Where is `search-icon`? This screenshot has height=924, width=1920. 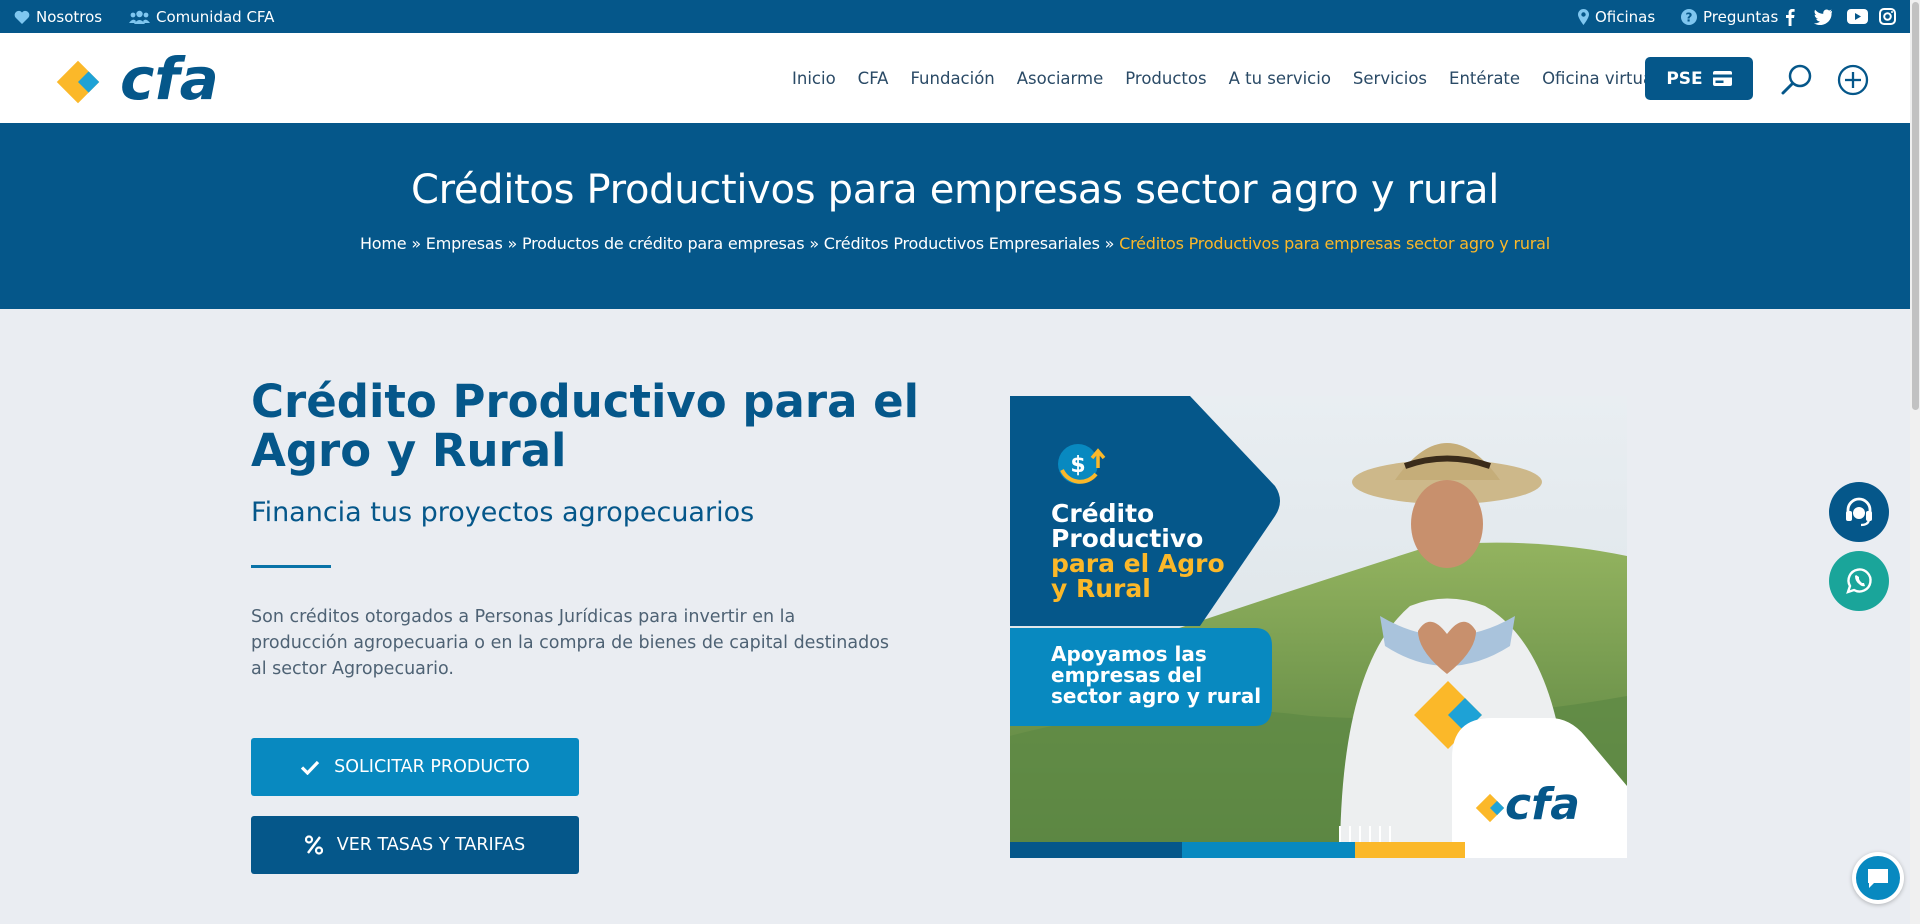 search-icon is located at coordinates (1796, 79).